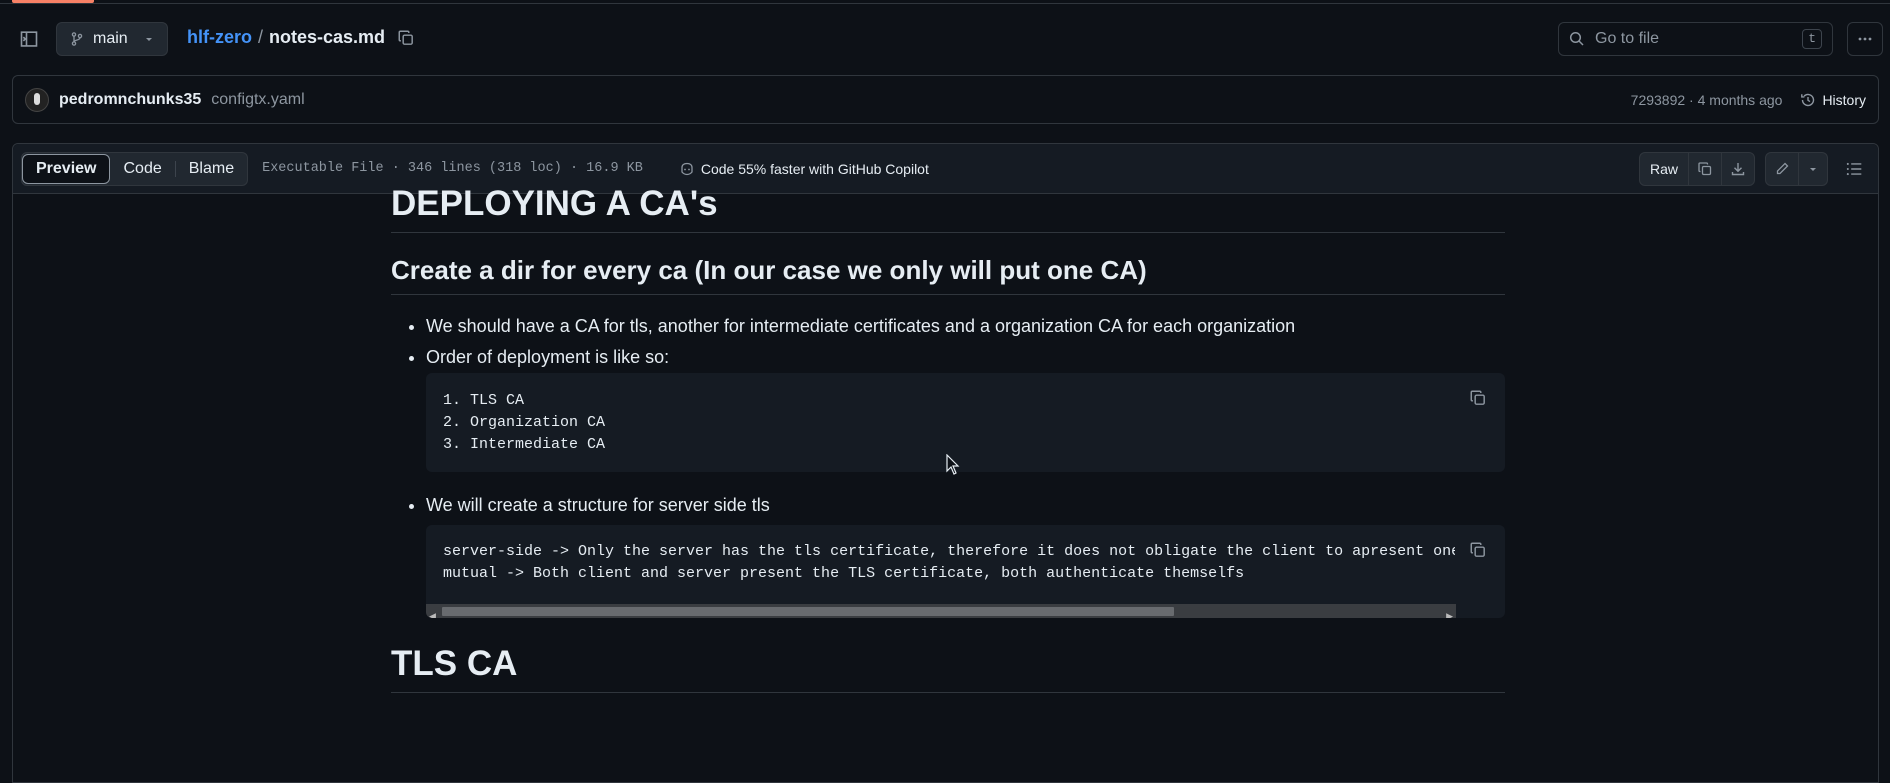 This screenshot has width=1890, height=783. What do you see at coordinates (948, 668) in the screenshot?
I see `heading-tls-ca: TLS CA` at bounding box center [948, 668].